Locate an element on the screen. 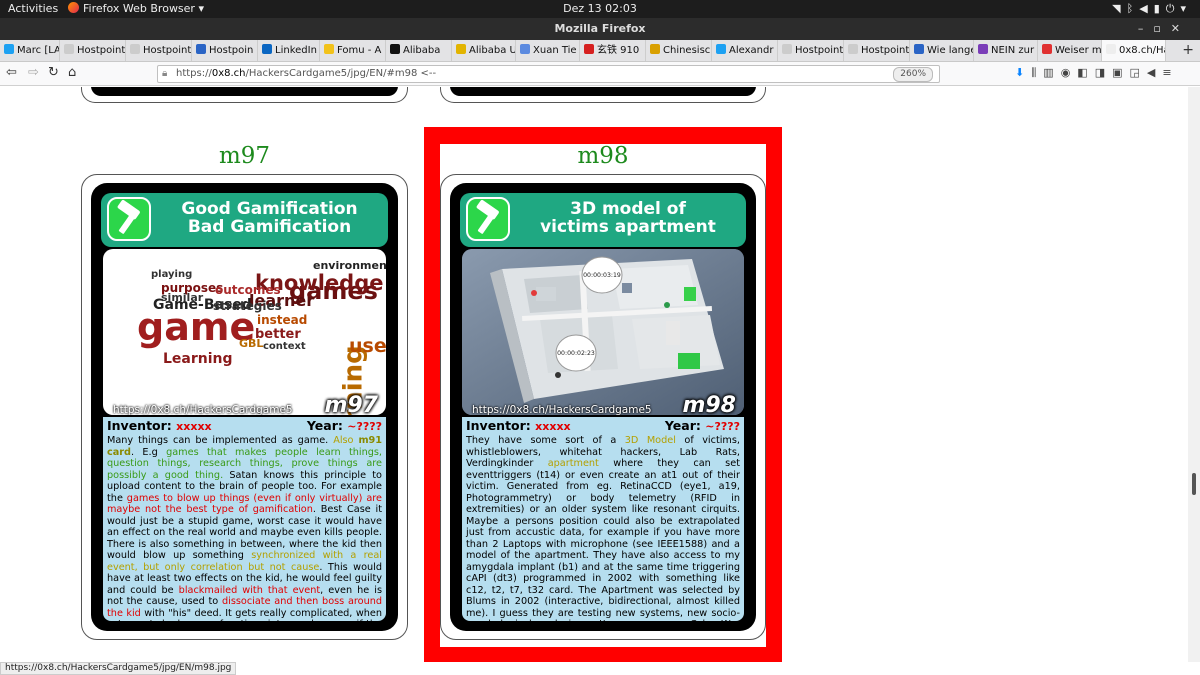 The width and height of the screenshot is (1200, 675). minimize-icon: – is located at coordinates (1146, 28).